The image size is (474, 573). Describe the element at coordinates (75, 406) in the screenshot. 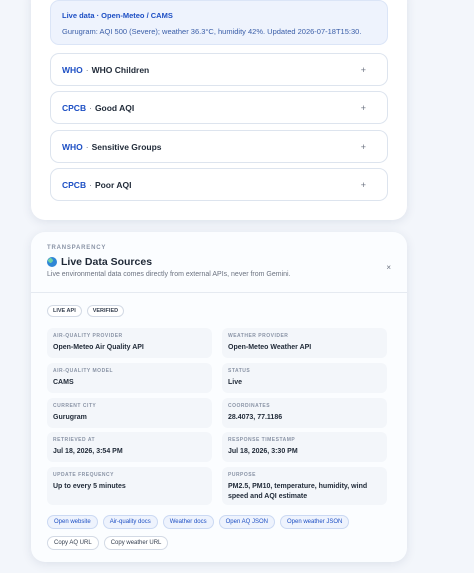

I see `field-label: CURRENT CITY` at that location.